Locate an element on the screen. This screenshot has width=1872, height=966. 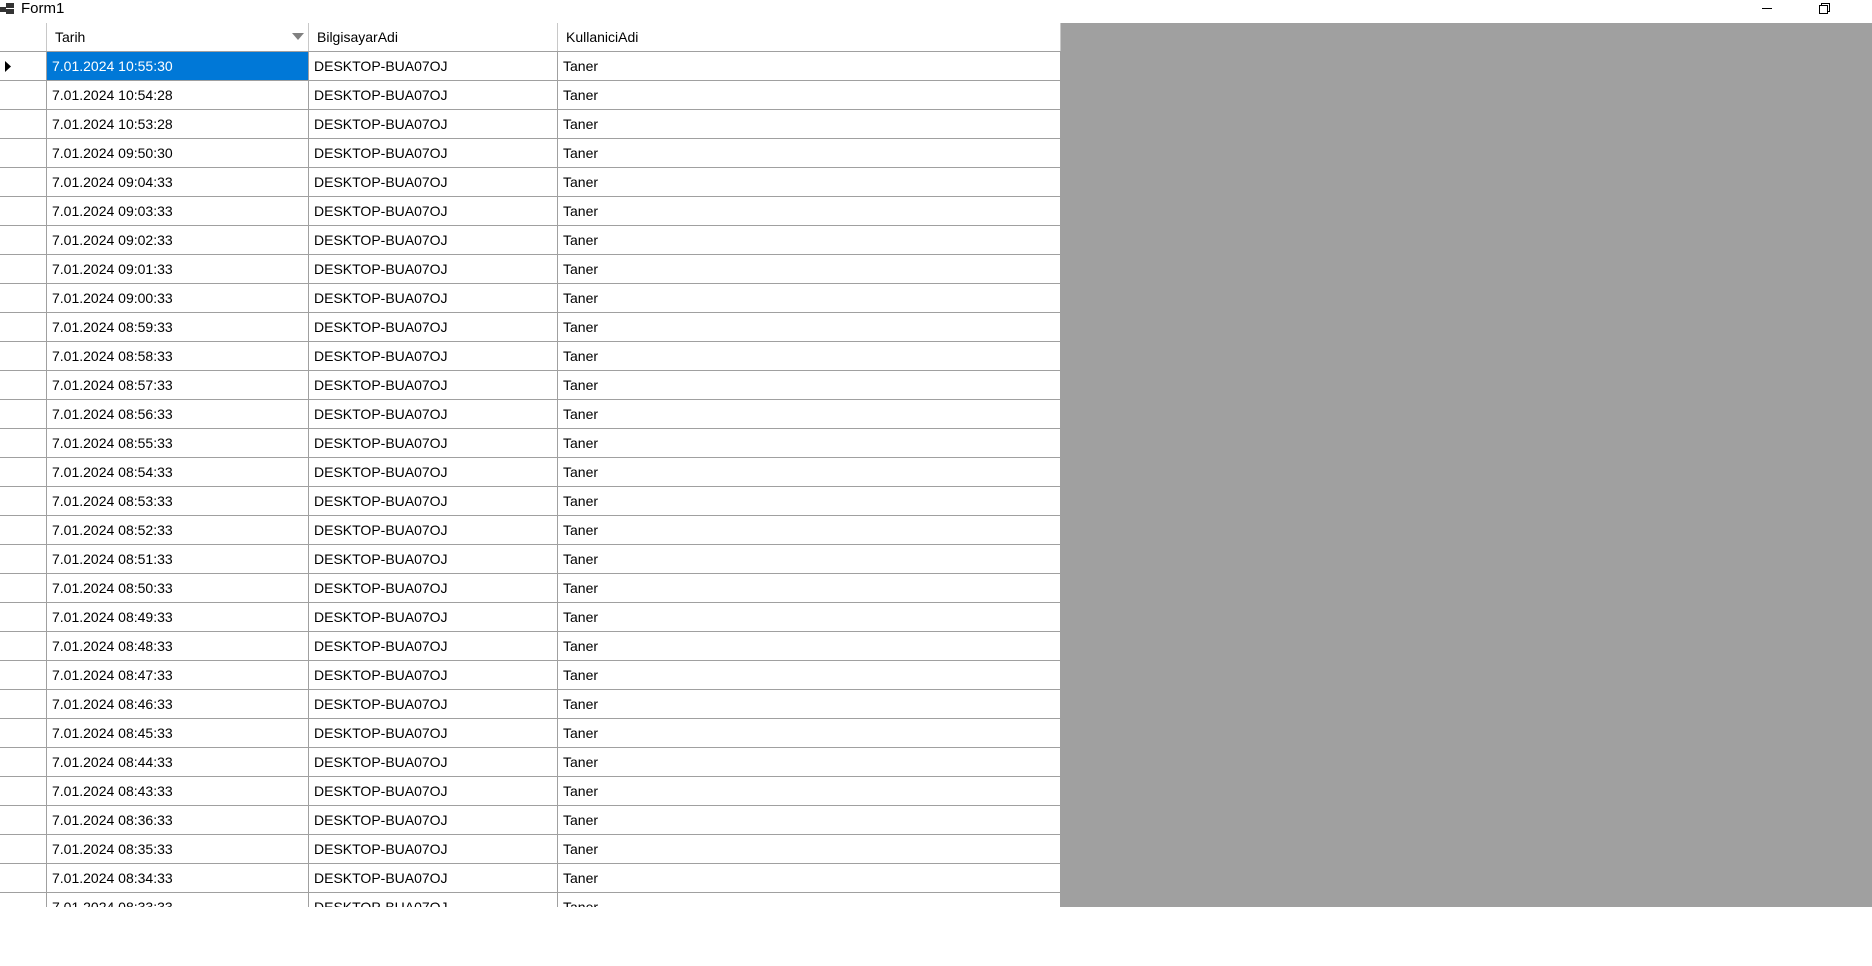
cell-tarih: 7.01.2024 08:48:33 is located at coordinates (178, 646).